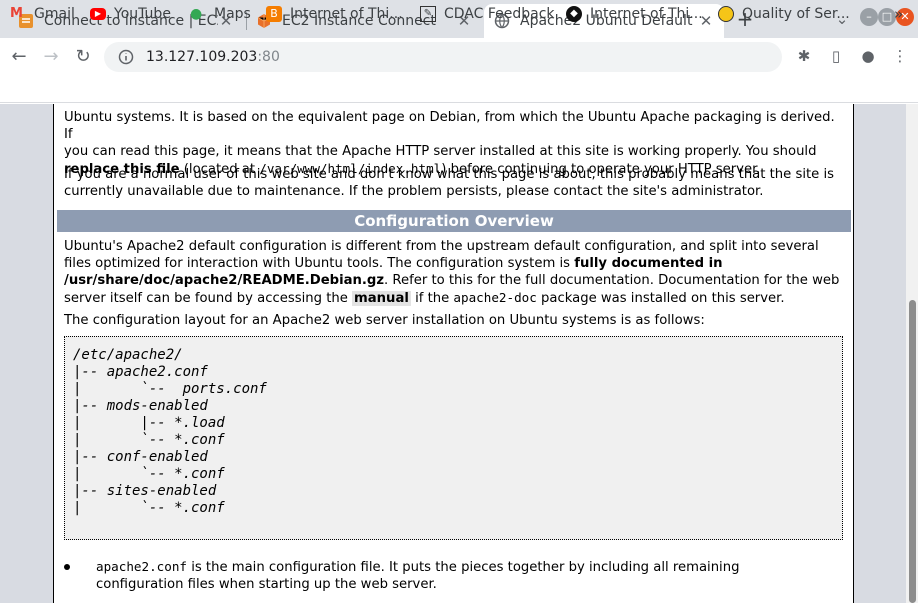  Describe the element at coordinates (432, 298) in the screenshot. I see `config-text: if the` at that location.